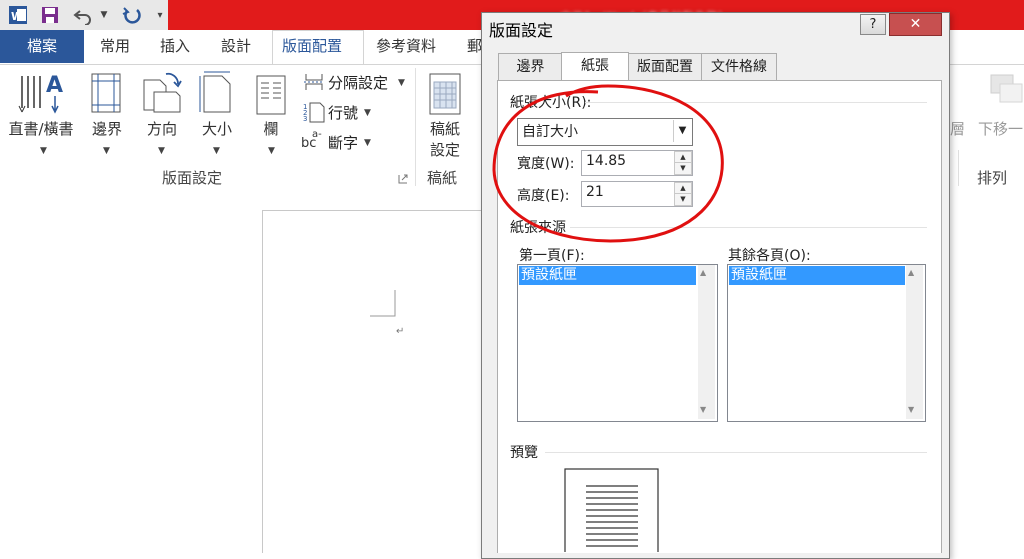 Image resolution: width=1024 pixels, height=559 pixels. What do you see at coordinates (873, 24) in the screenshot?
I see `help-button: ?` at bounding box center [873, 24].